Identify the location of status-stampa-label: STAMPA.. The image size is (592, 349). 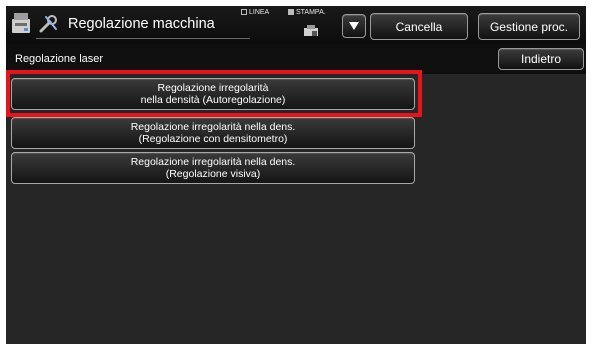
(311, 12).